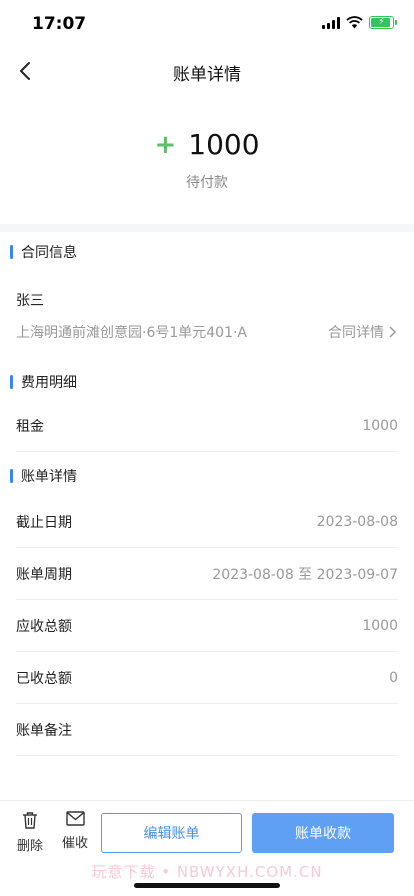  Describe the element at coordinates (44, 574) in the screenshot. I see `row-label: 账单周期` at that location.